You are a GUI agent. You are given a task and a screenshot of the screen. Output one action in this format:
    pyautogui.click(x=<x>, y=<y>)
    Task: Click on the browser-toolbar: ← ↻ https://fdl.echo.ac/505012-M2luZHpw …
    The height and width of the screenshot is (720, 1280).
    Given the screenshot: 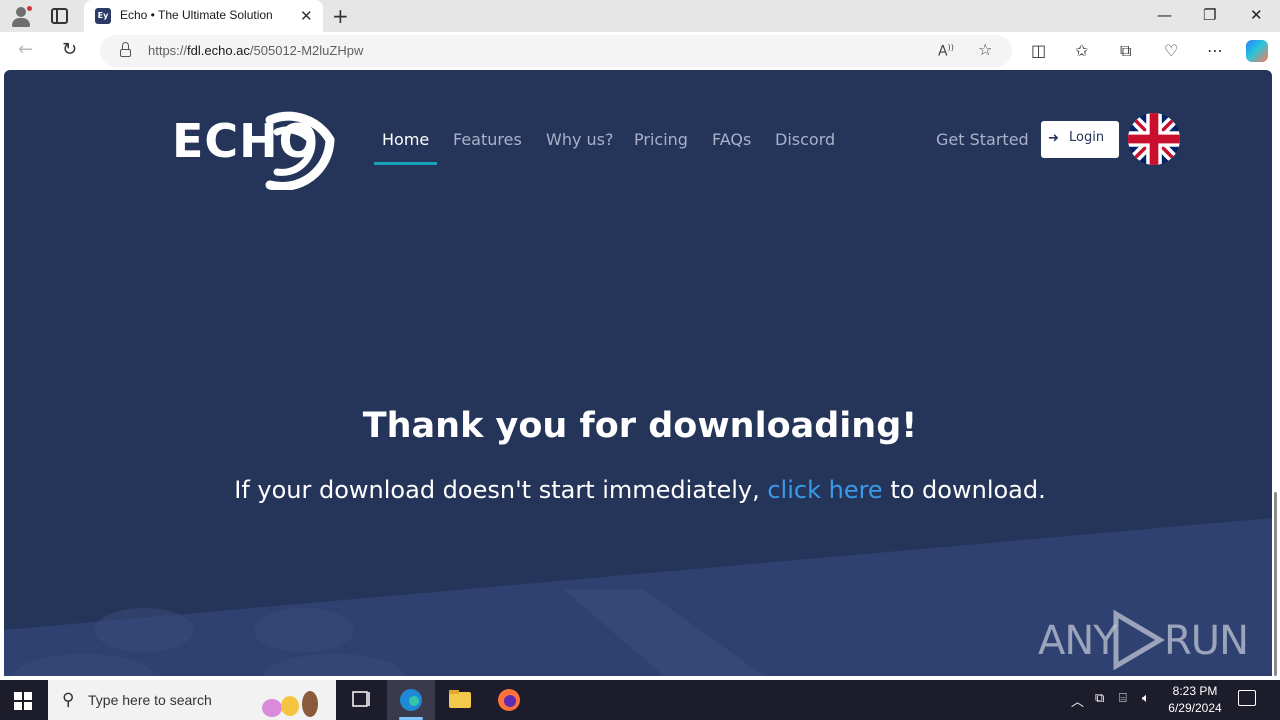 What is the action you would take?
    pyautogui.click(x=640, y=51)
    